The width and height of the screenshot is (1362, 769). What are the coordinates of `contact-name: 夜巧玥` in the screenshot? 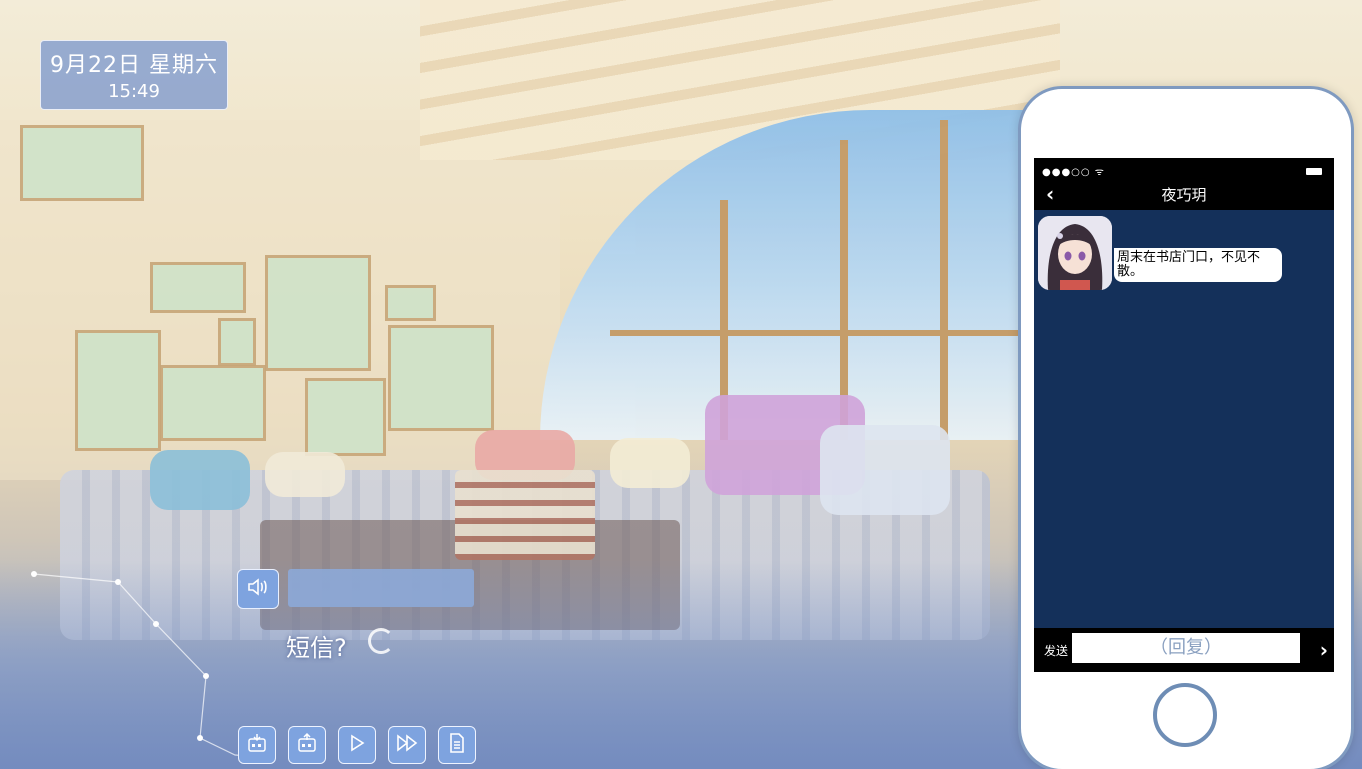 It's located at (1184, 195).